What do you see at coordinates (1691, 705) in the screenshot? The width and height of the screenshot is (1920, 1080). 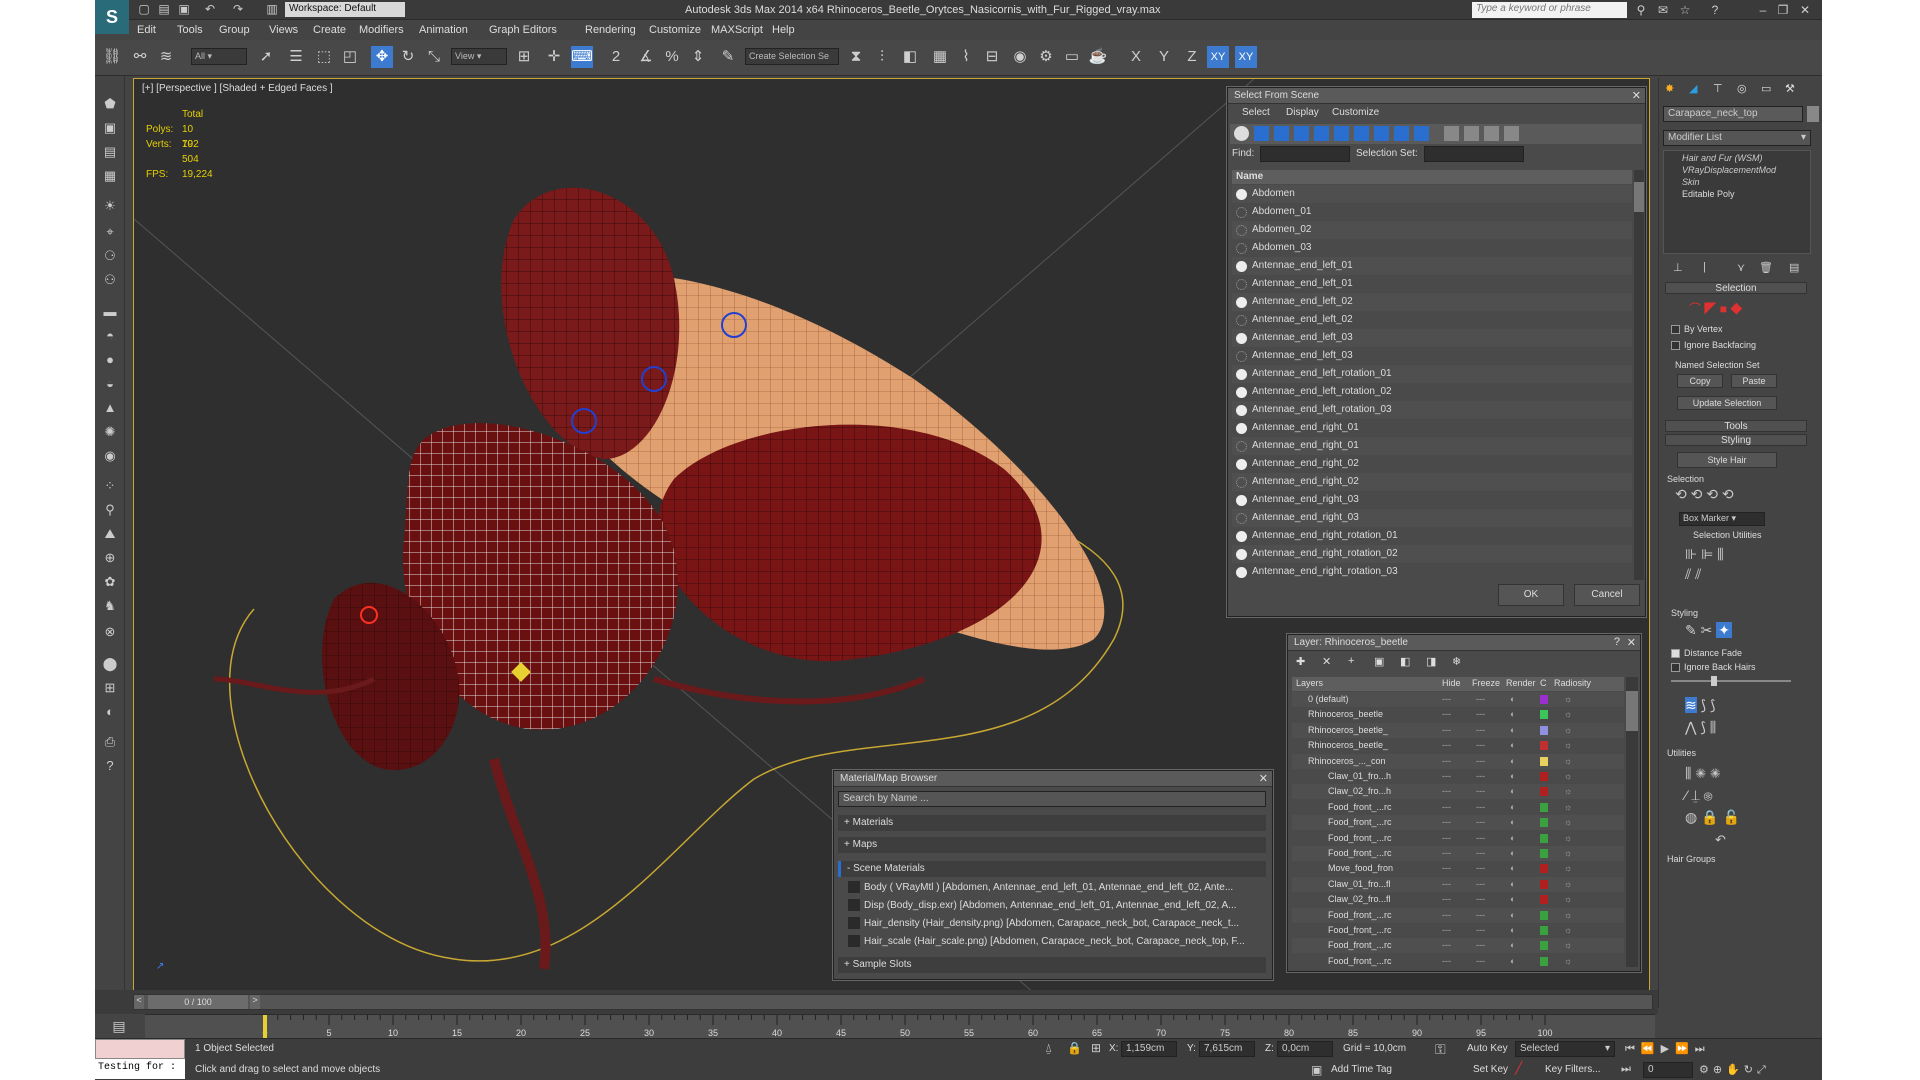 I see `translate-icon: ≋` at bounding box center [1691, 705].